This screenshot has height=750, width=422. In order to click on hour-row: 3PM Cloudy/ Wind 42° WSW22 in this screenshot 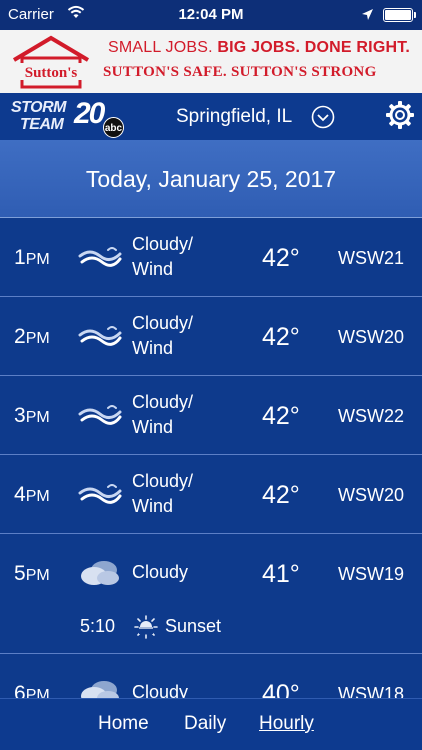, I will do `click(211, 415)`.